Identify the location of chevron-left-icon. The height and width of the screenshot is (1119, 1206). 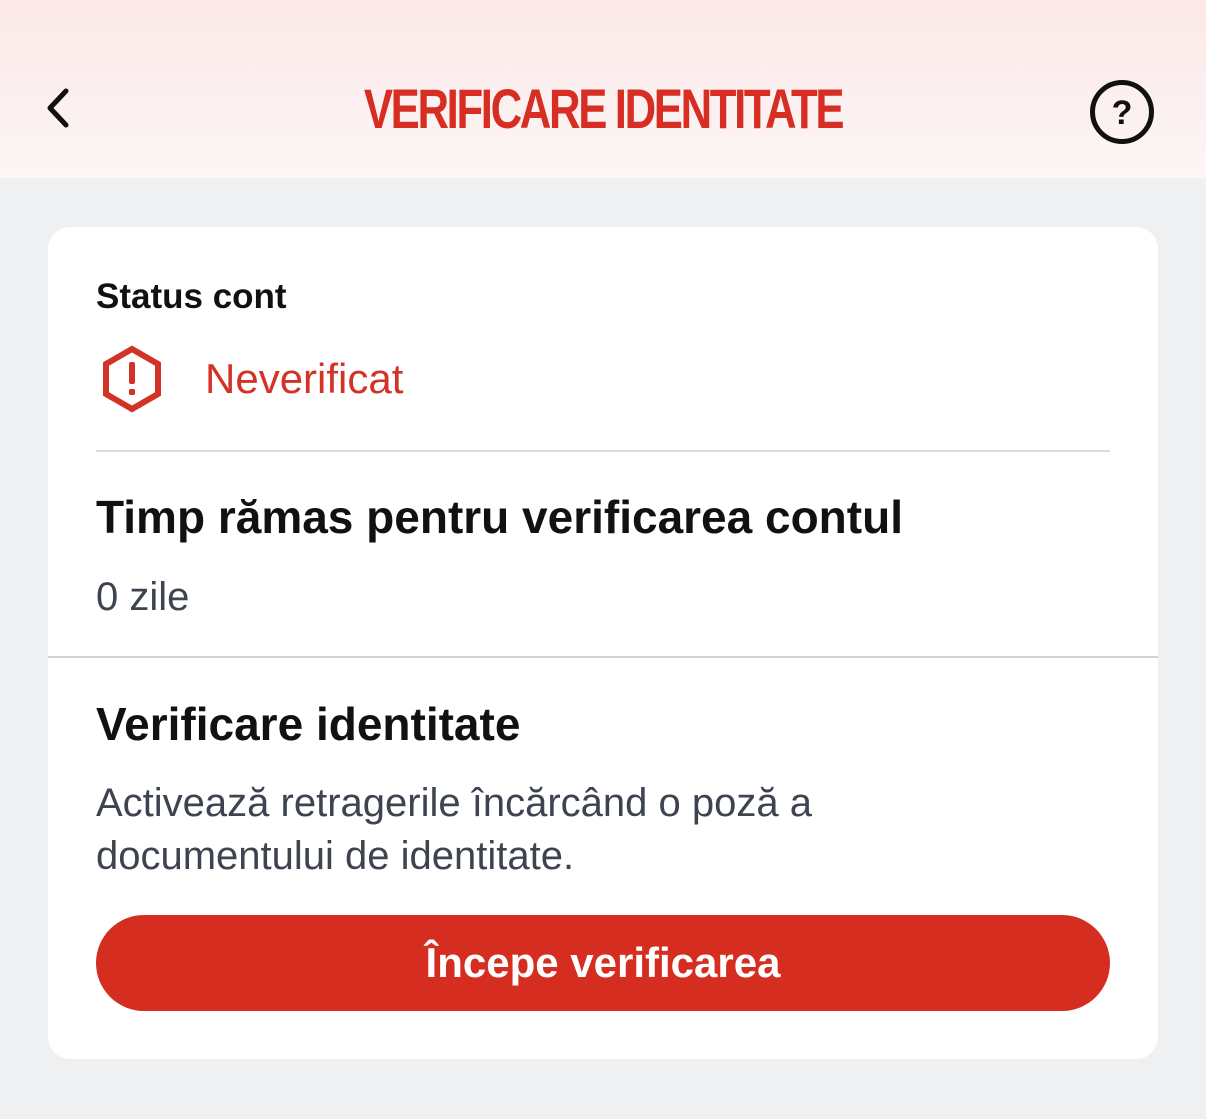
(58, 108).